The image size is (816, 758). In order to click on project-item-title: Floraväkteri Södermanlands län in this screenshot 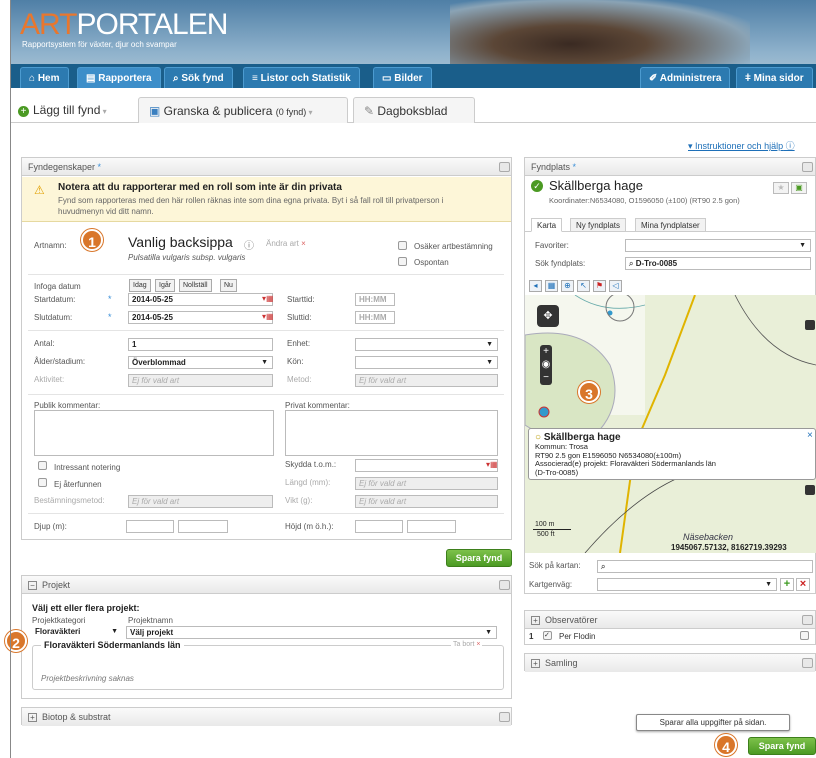, I will do `click(112, 645)`.